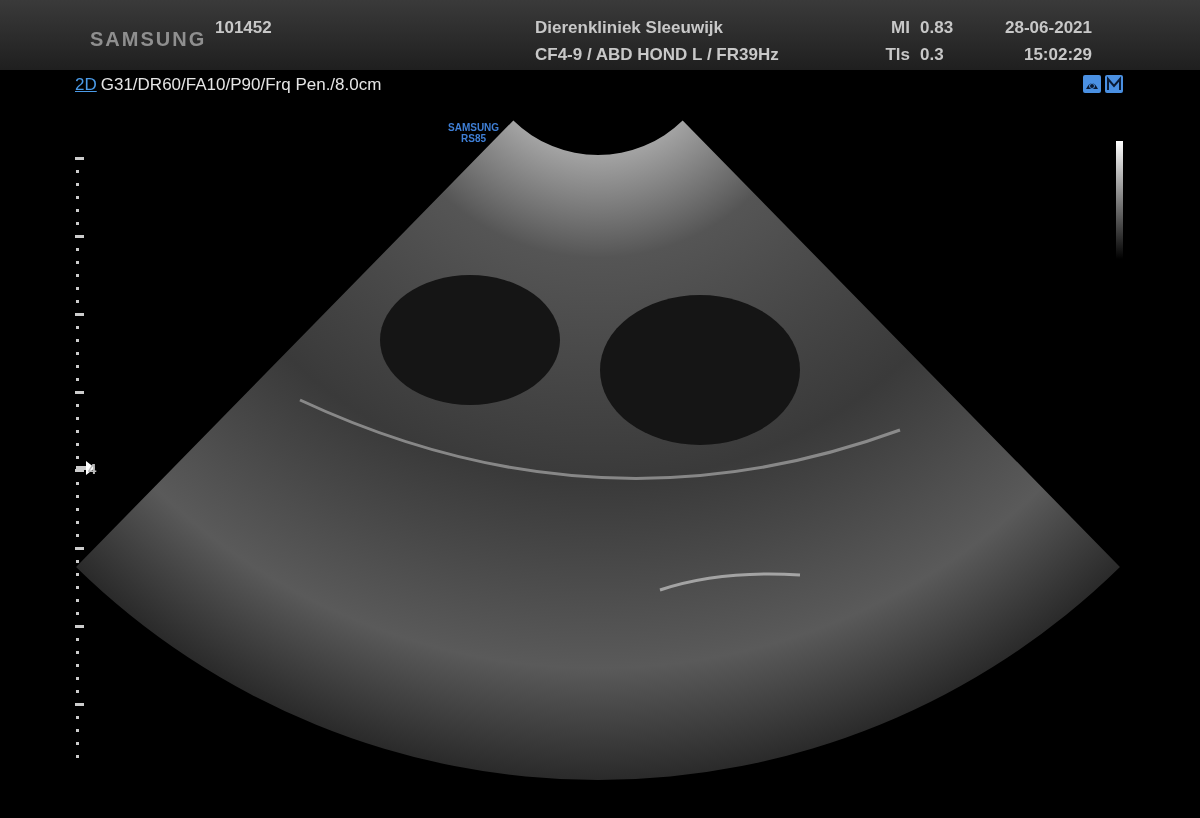 The width and height of the screenshot is (1200, 818). Describe the element at coordinates (85, 468) in the screenshot. I see `focus-marker-icon` at that location.